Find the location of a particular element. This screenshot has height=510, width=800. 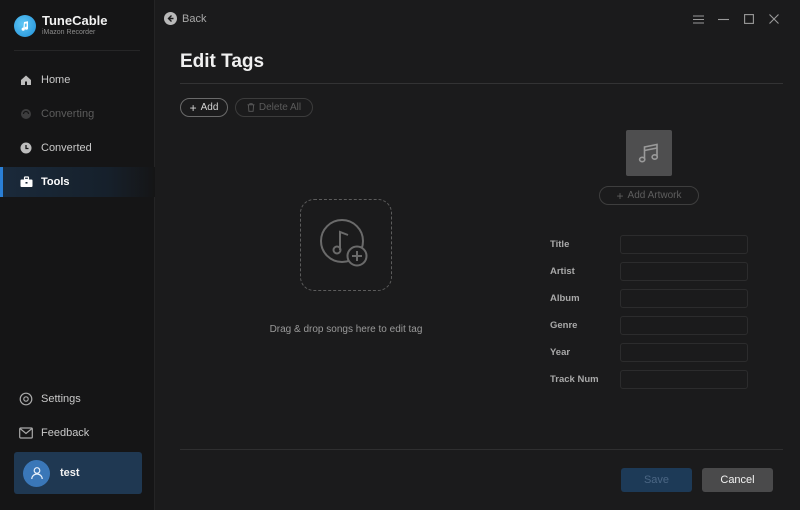

drop-instructions: Drag & drop songs here to edit tag is located at coordinates (346, 329).